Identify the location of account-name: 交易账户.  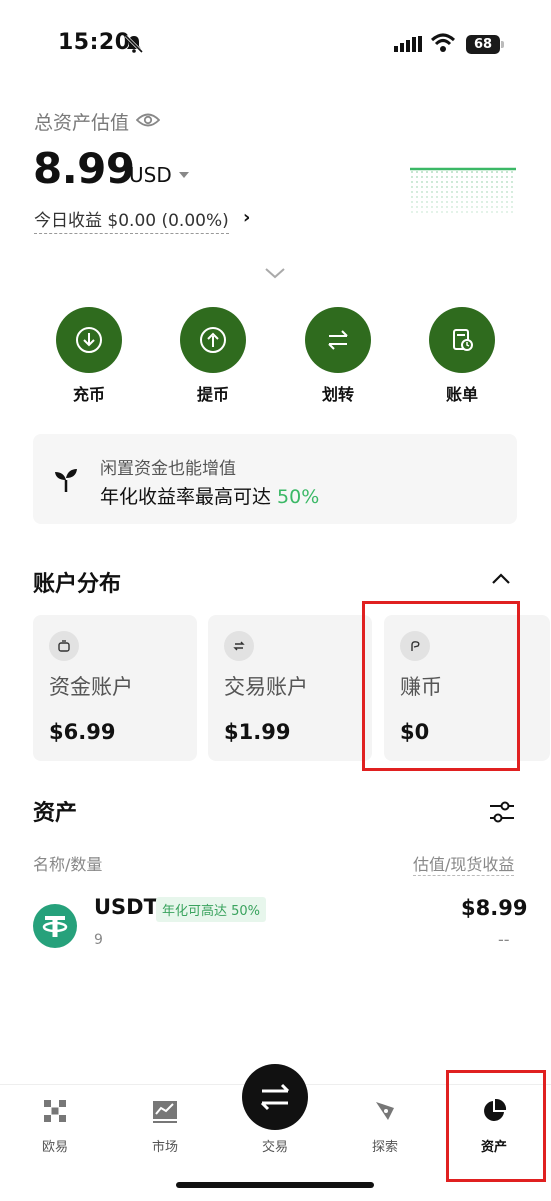
(266, 687).